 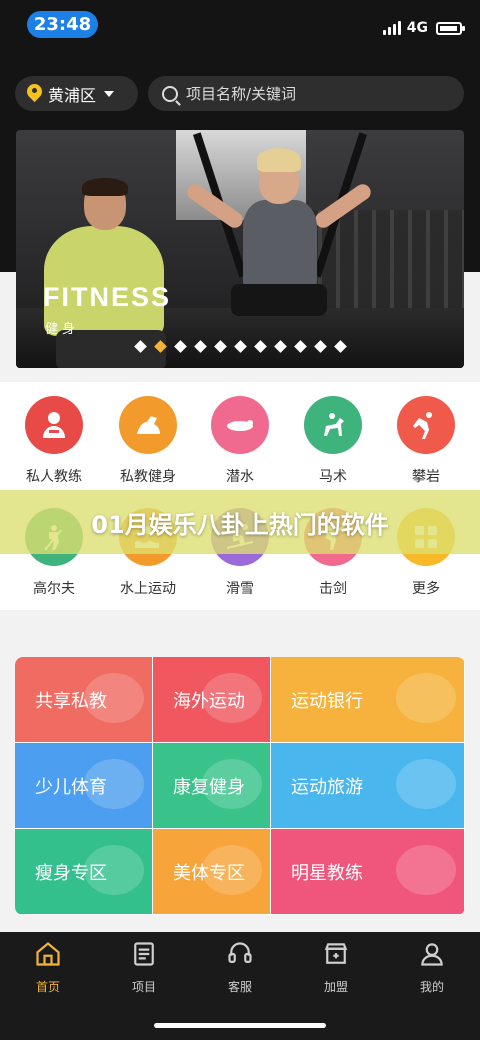 I want to click on category-label: 私教健身, so click(x=148, y=477).